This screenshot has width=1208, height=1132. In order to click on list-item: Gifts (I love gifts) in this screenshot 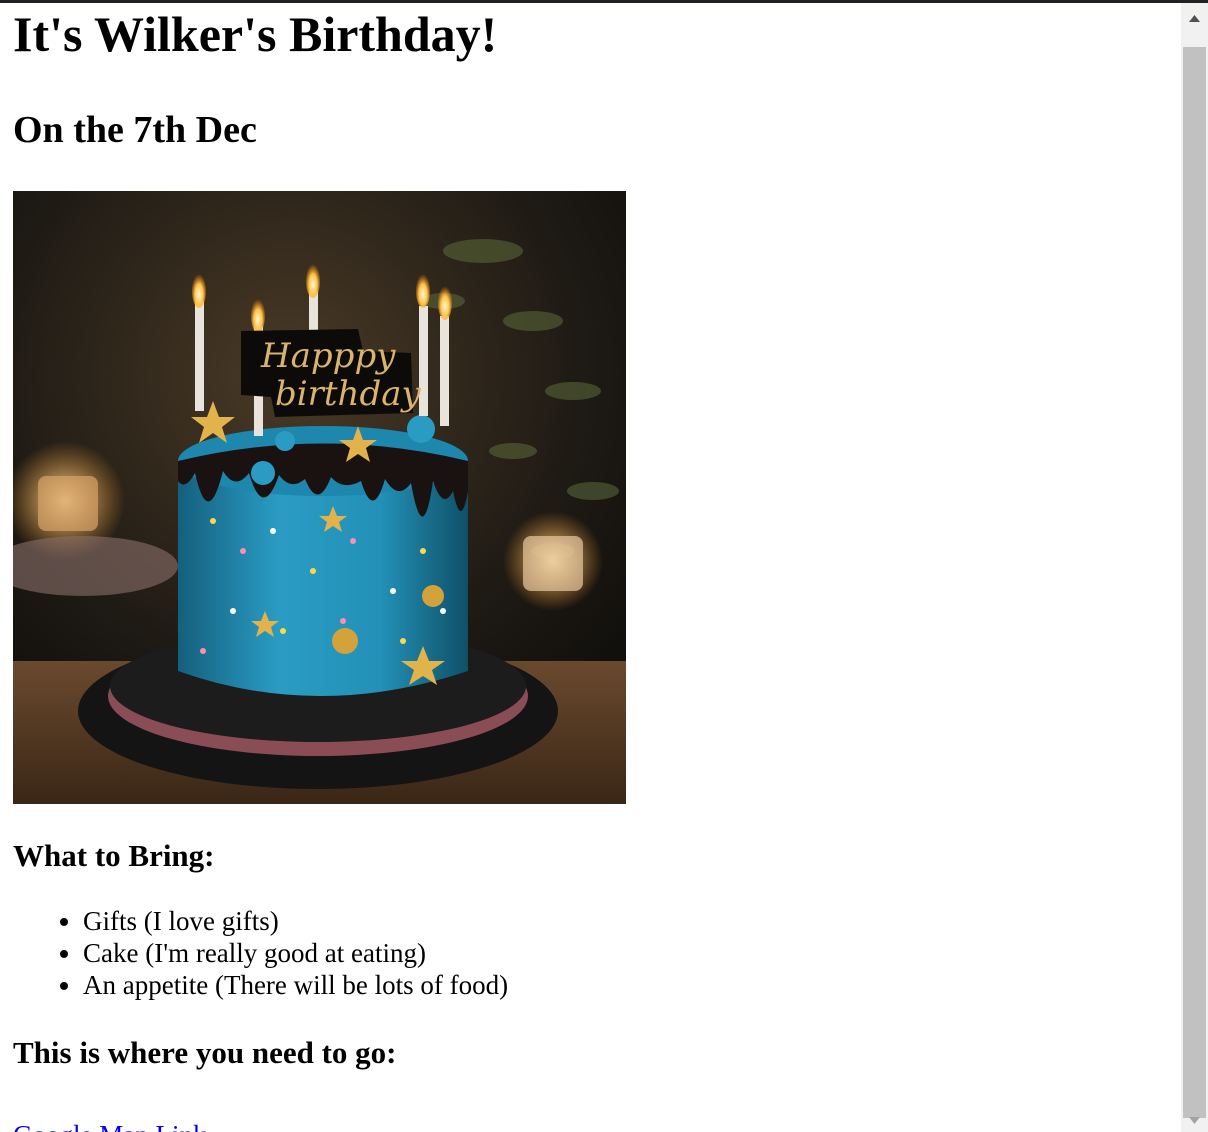, I will do `click(630, 921)`.